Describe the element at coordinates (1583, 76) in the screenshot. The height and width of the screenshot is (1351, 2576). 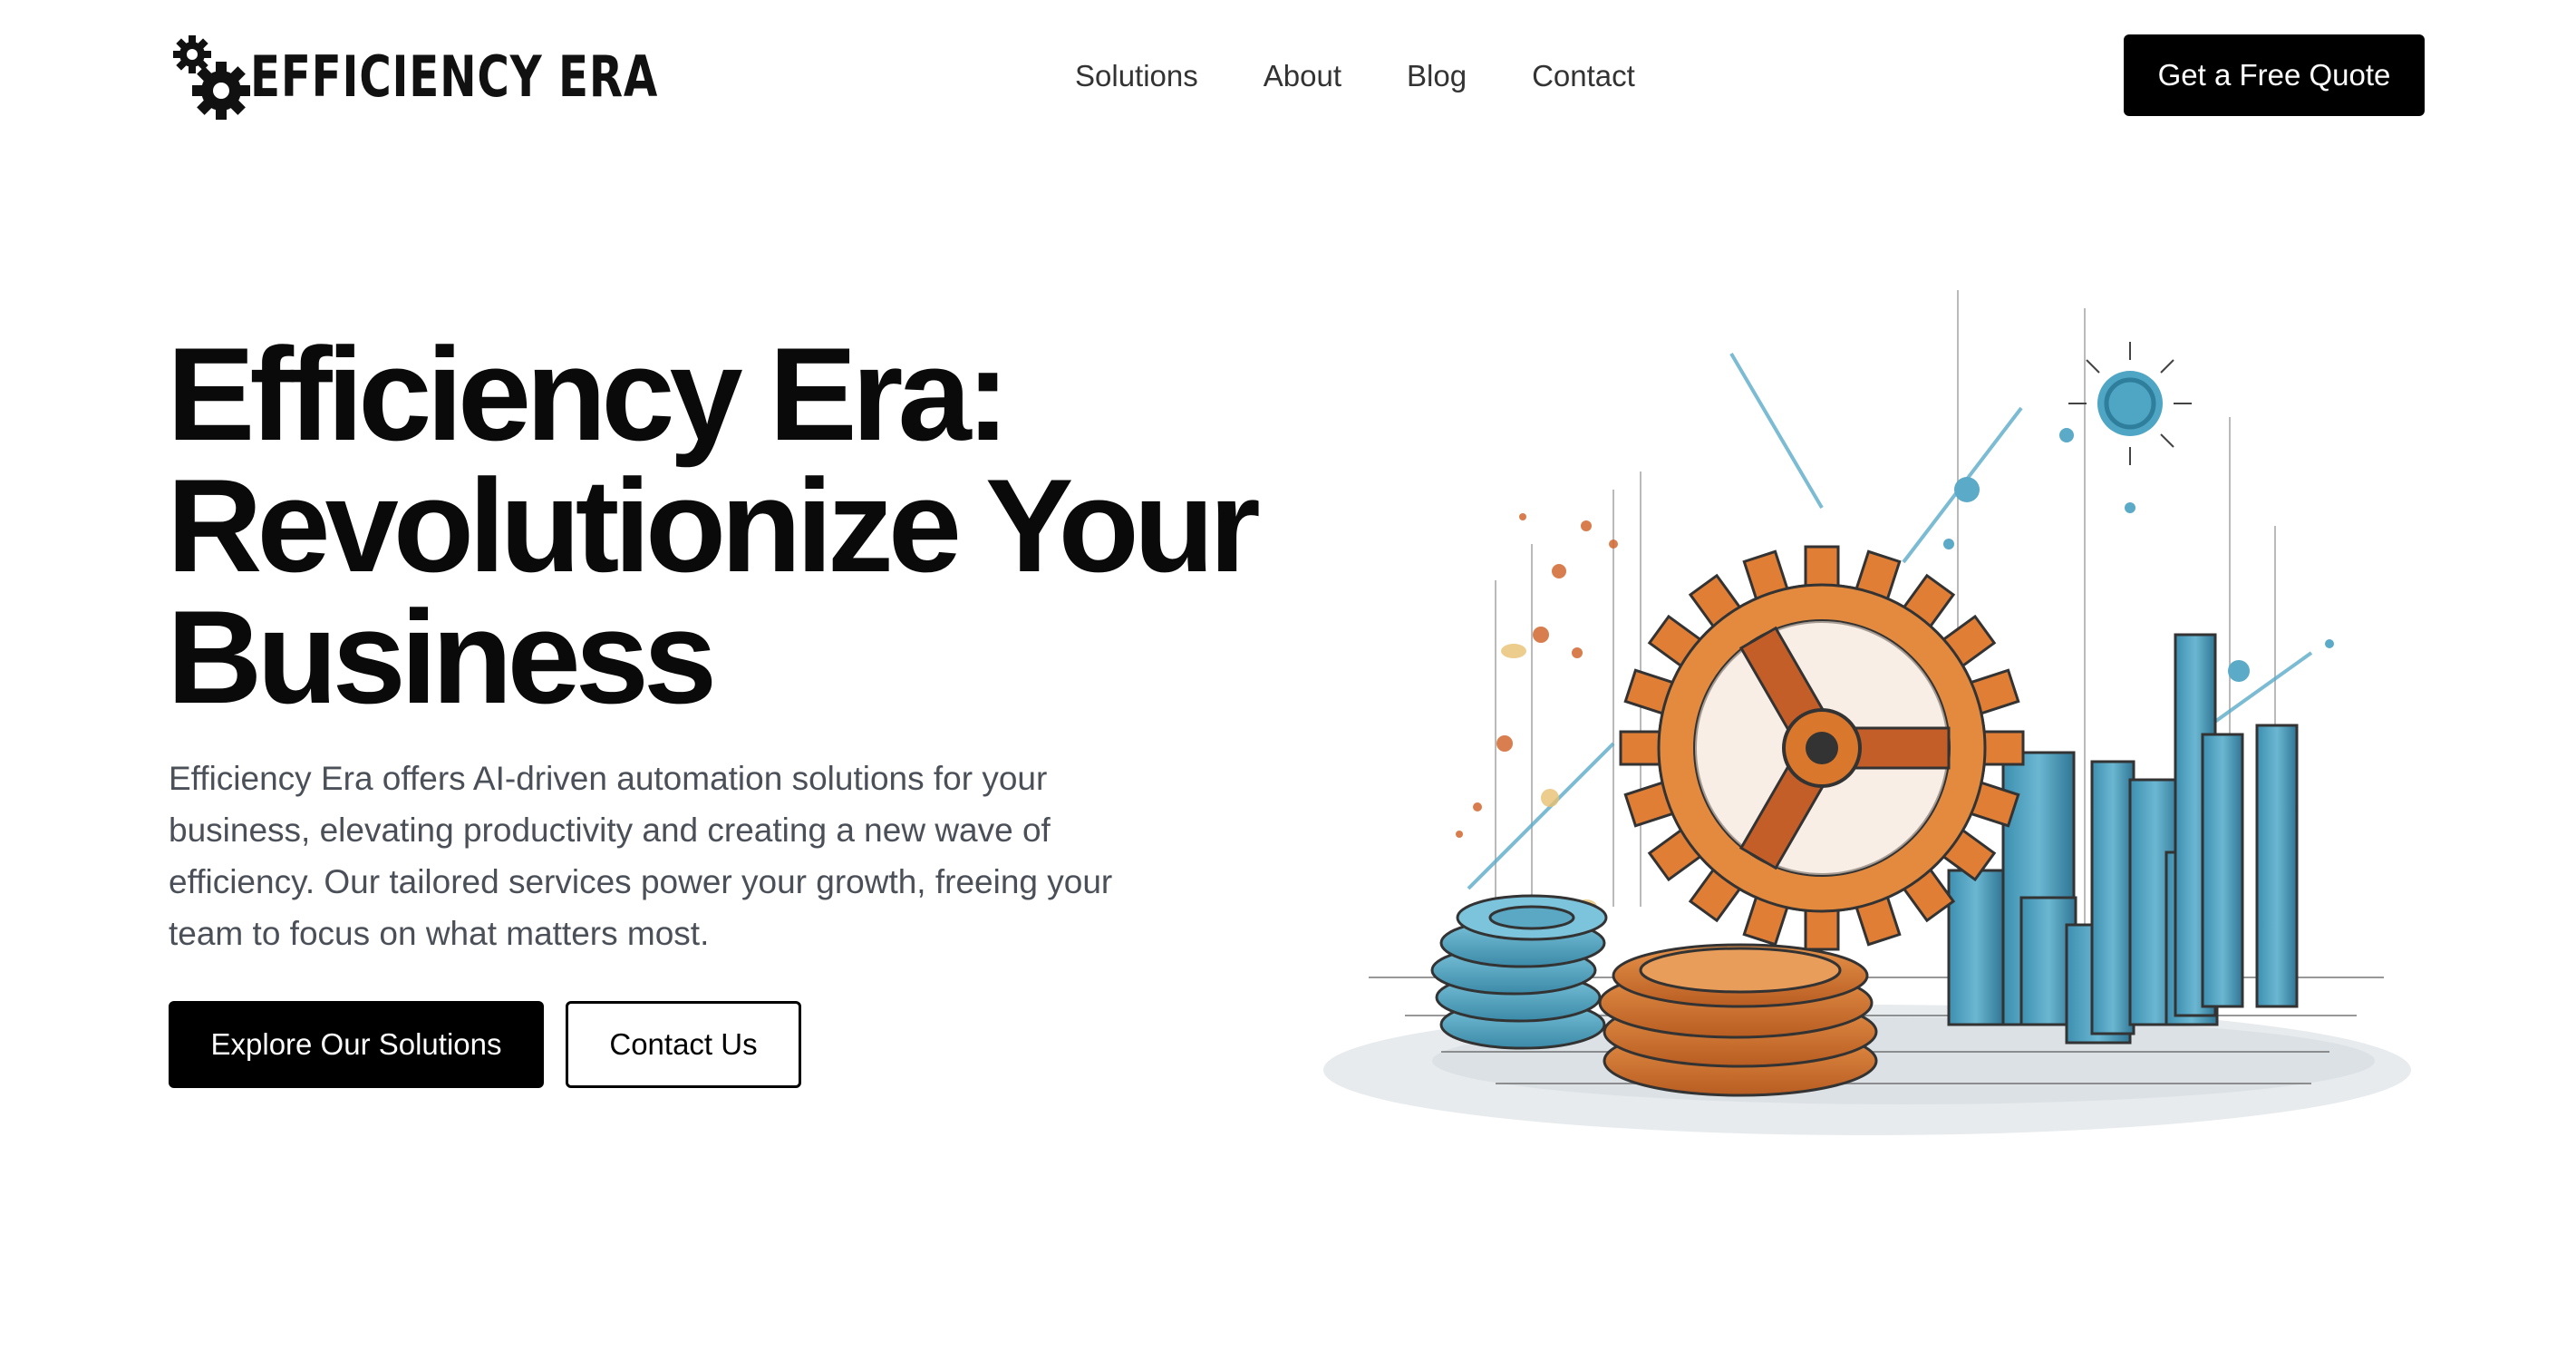
I see `nav-item-contact: Contact` at that location.